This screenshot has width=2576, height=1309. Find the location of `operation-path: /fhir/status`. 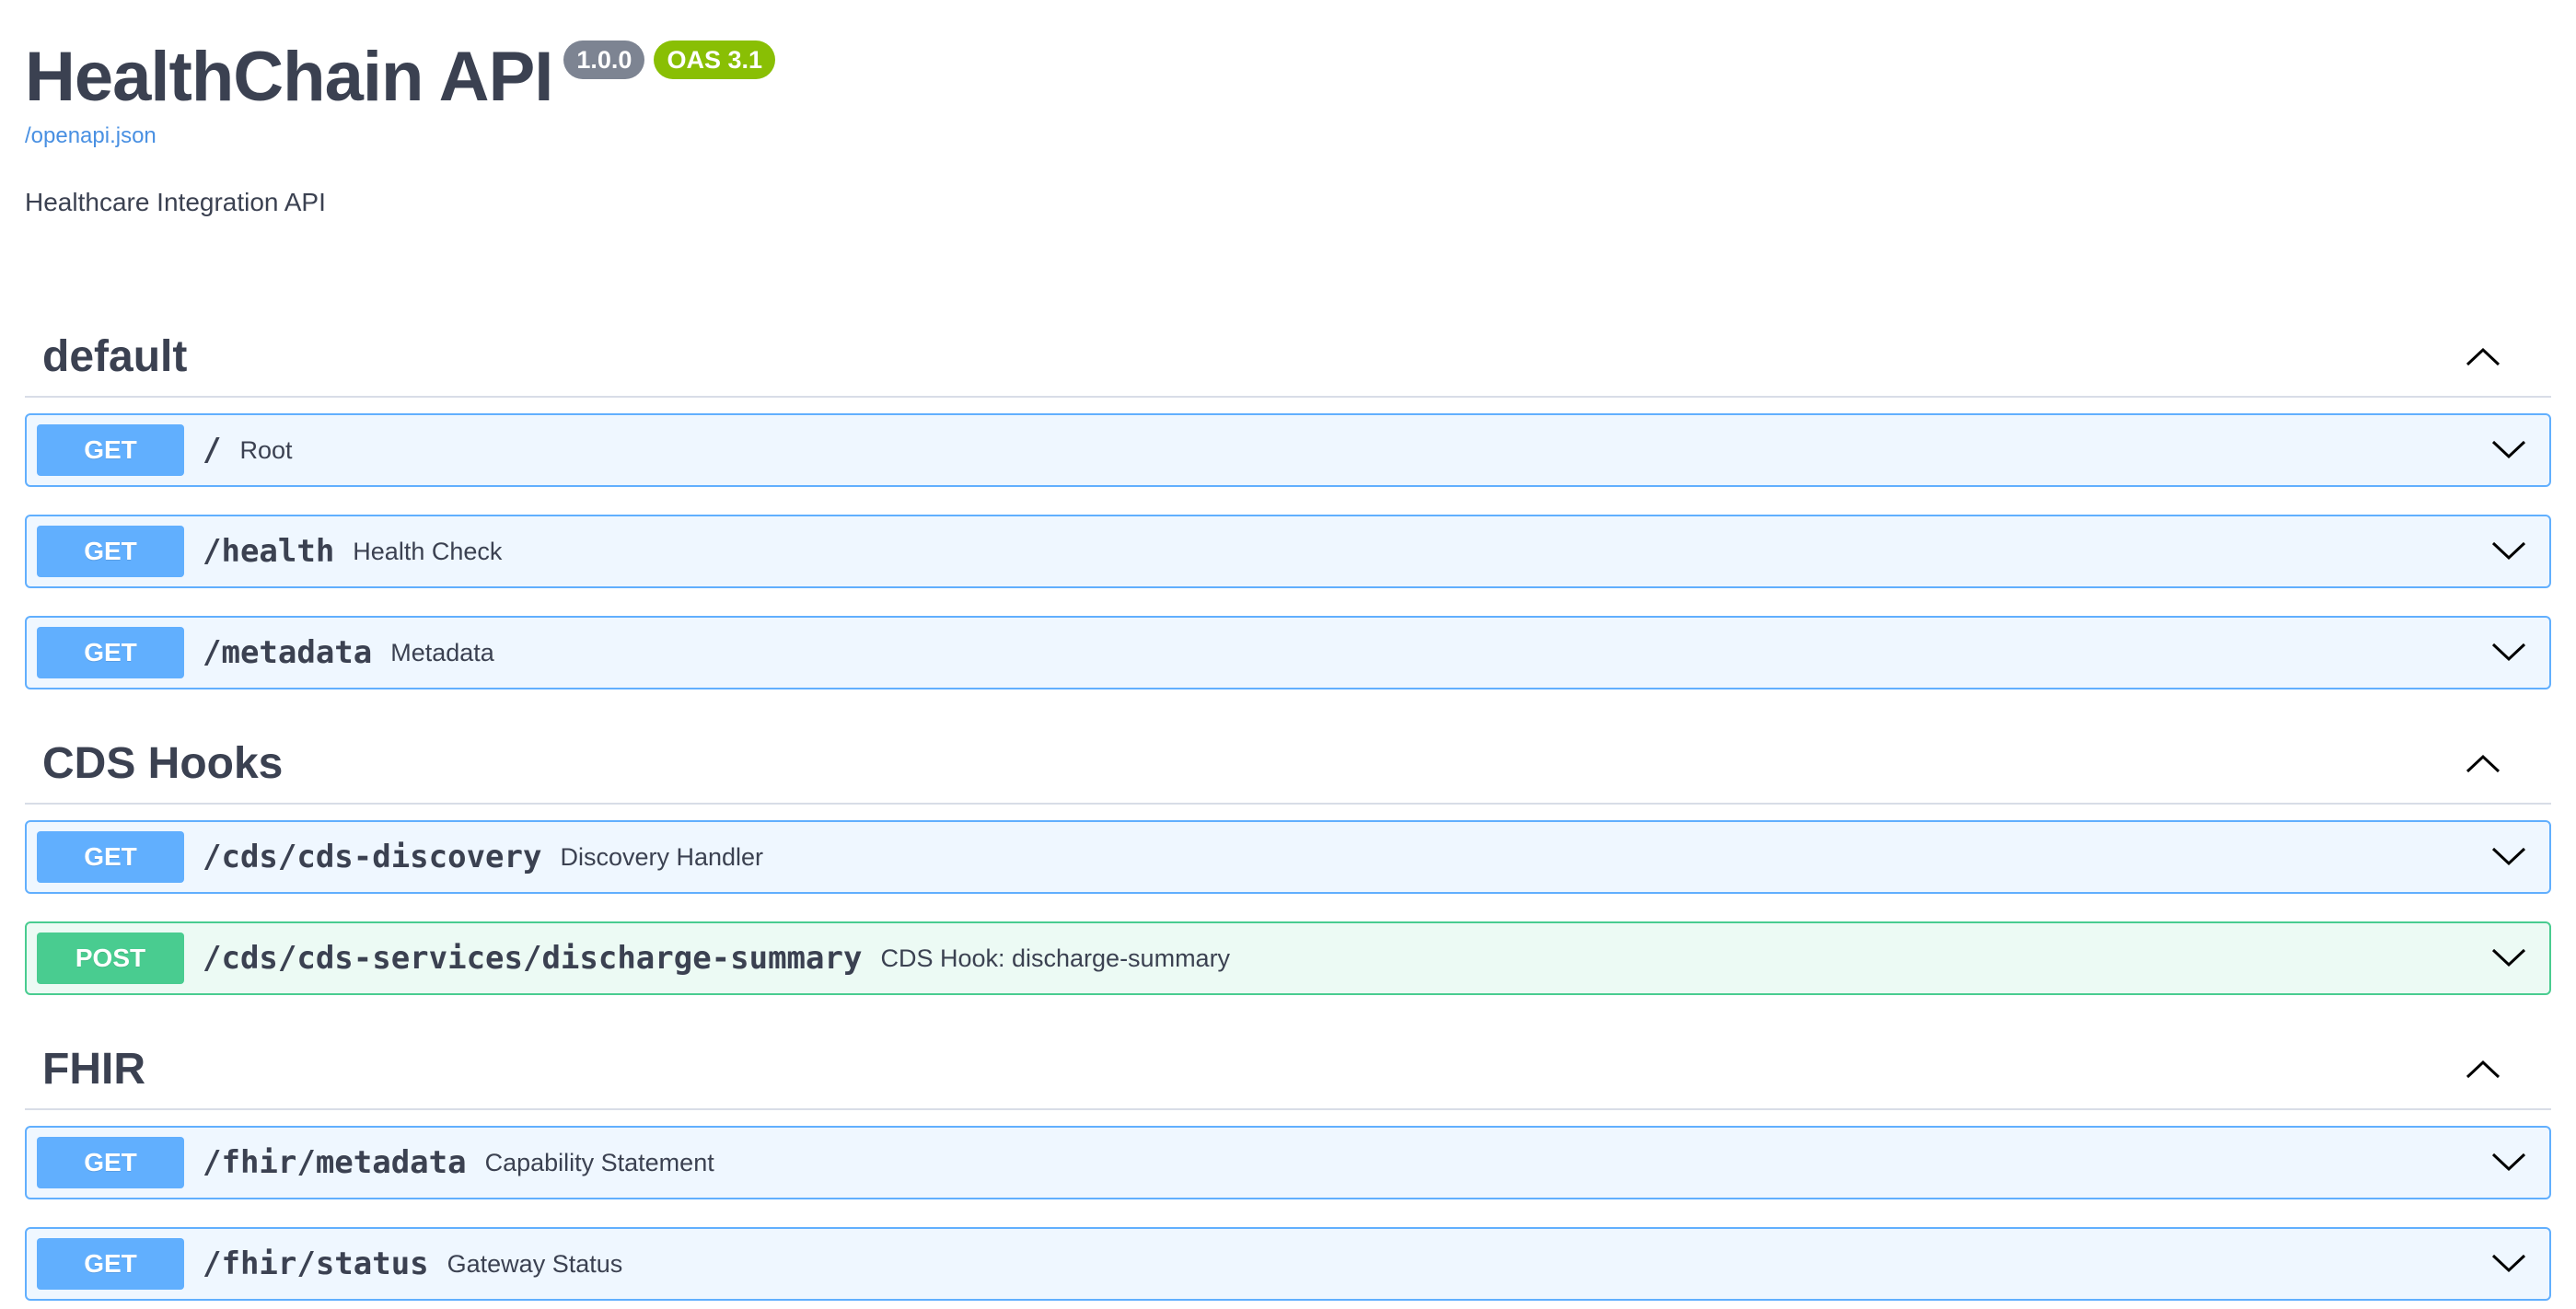

operation-path: /fhir/status is located at coordinates (316, 1263).